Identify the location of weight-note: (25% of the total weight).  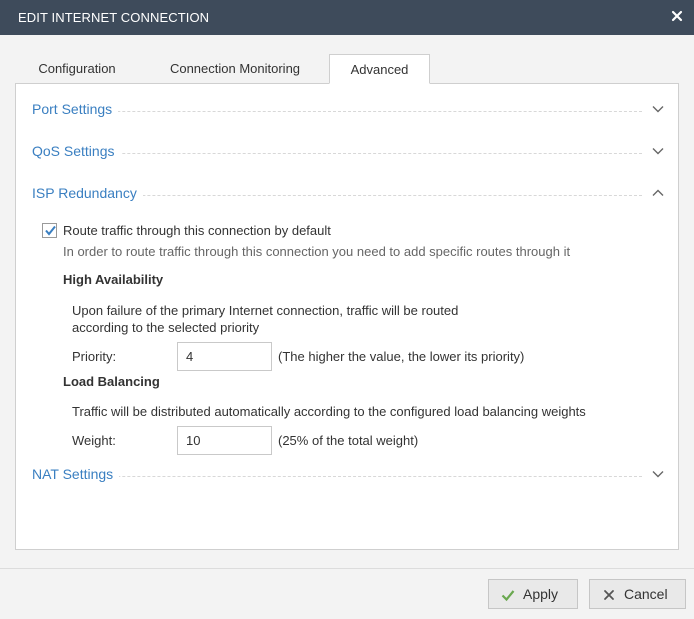
(348, 440).